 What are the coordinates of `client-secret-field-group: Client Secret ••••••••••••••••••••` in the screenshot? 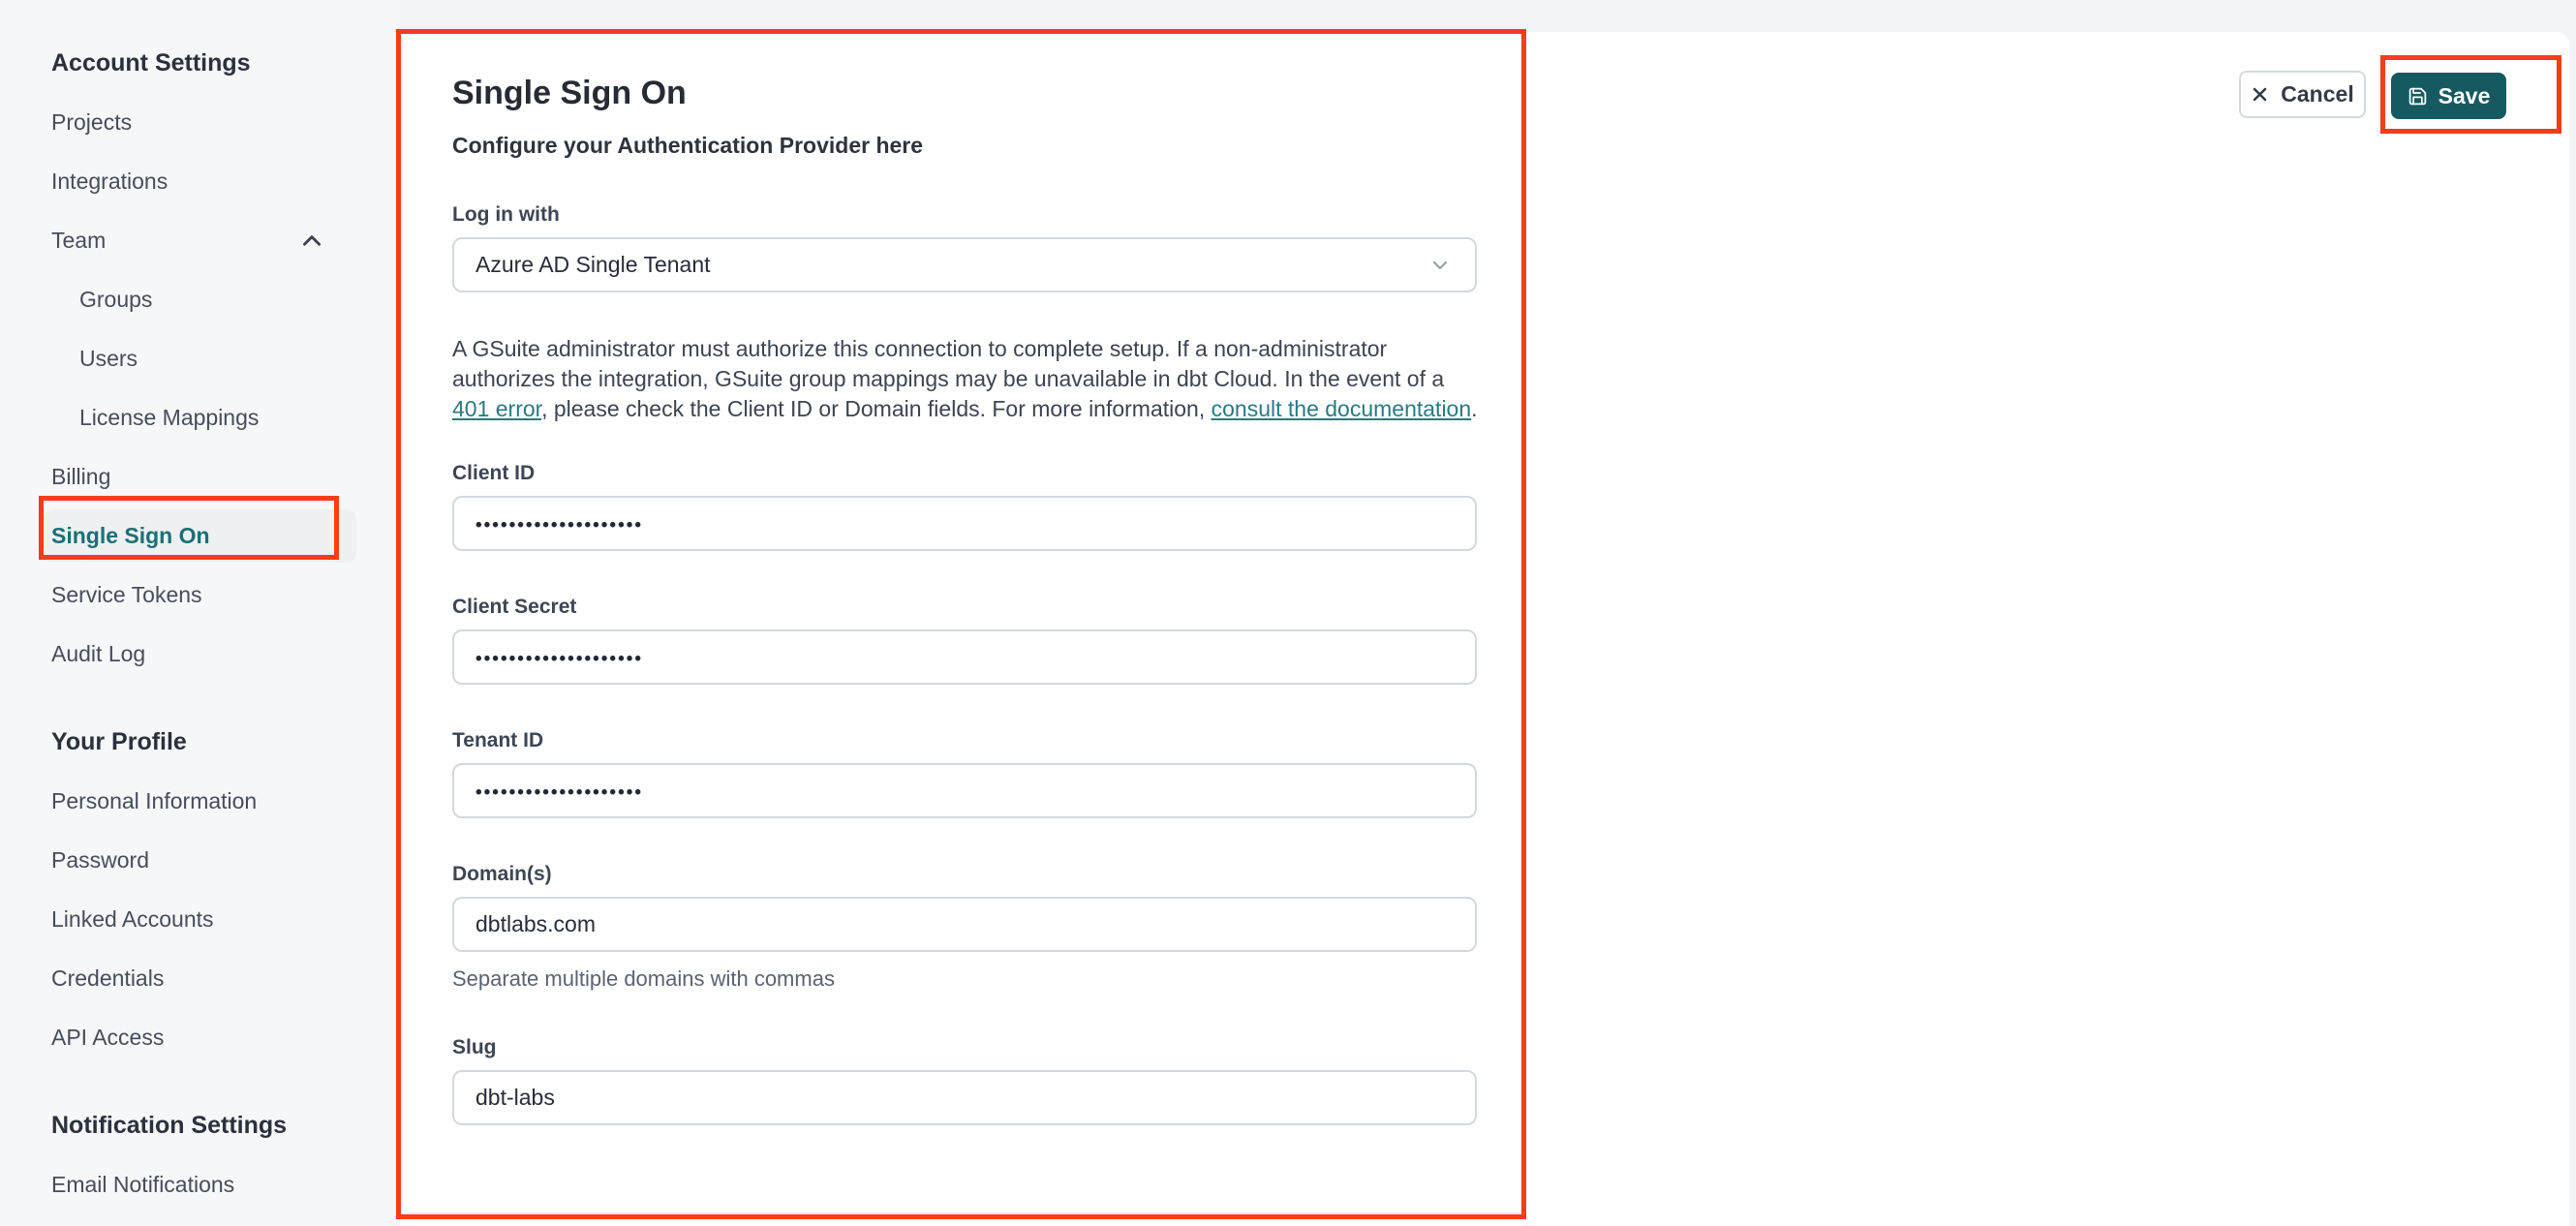 It's located at (964, 640).